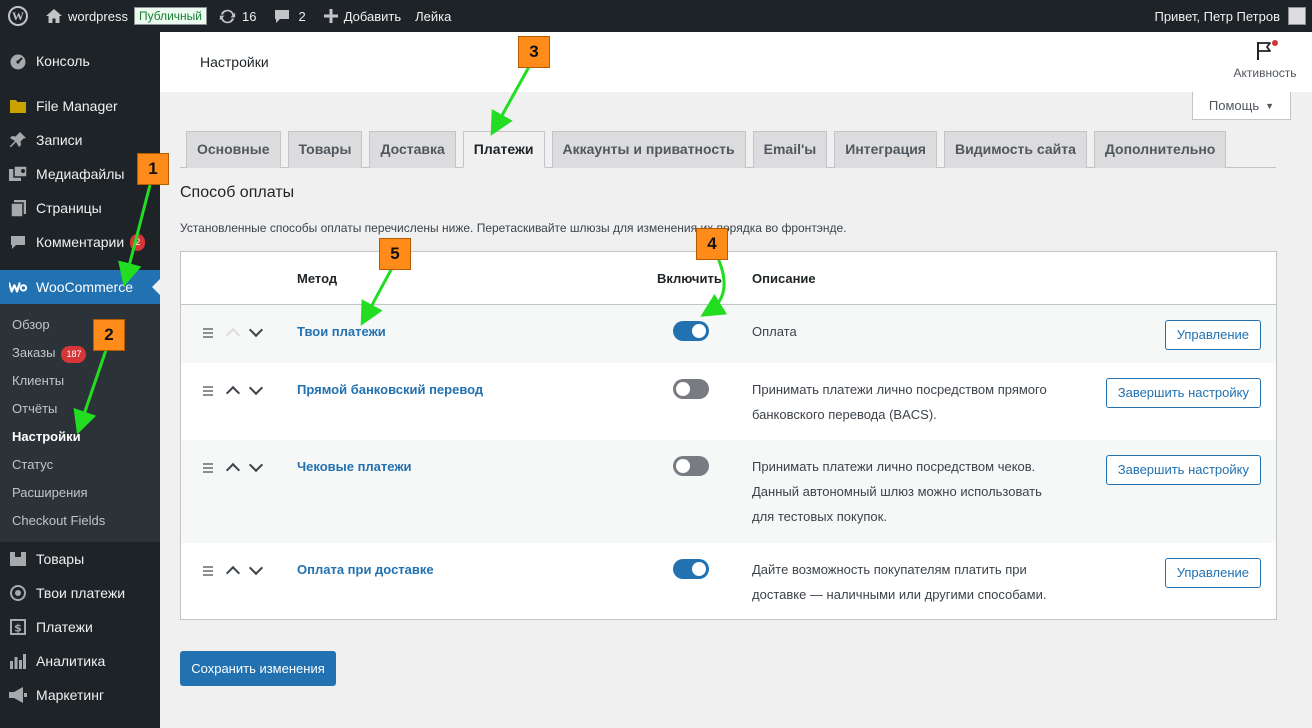  What do you see at coordinates (1217, 16) in the screenshot?
I see `greeting: Привет, Петр Петров` at bounding box center [1217, 16].